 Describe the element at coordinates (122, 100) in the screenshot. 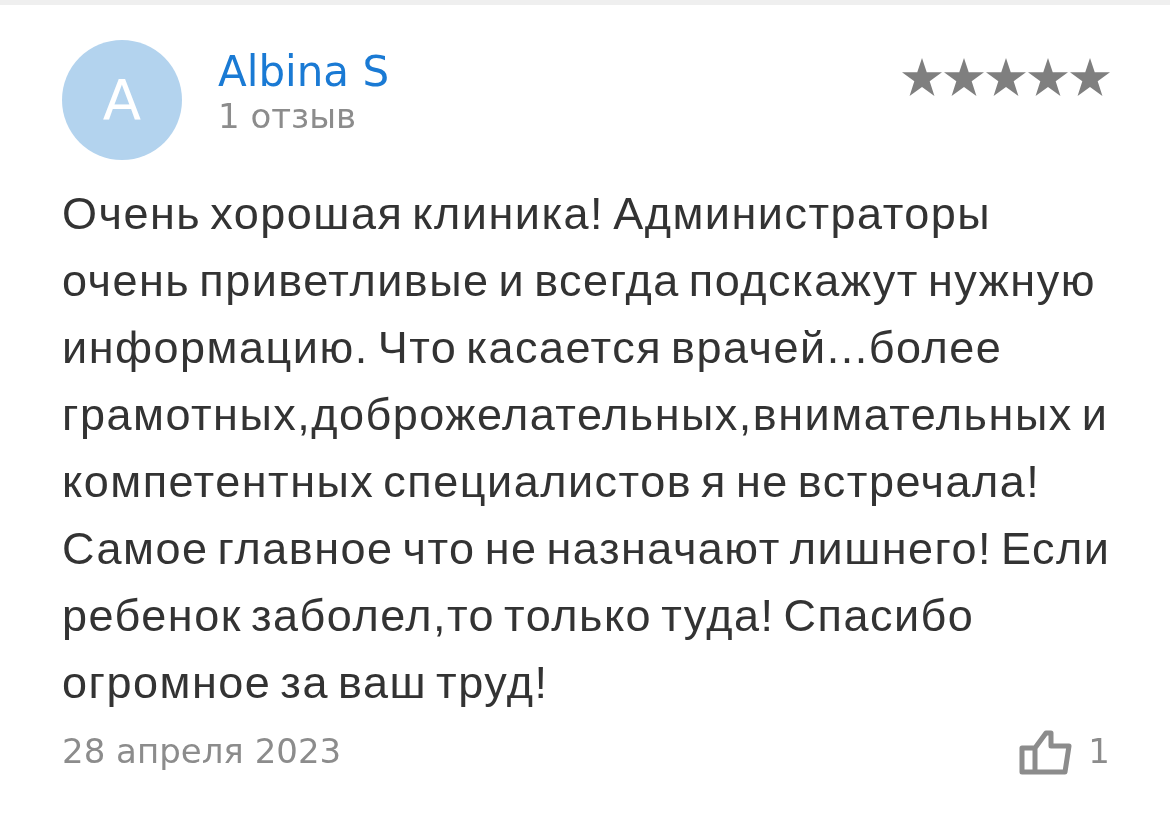

I see `avatar: A` at that location.